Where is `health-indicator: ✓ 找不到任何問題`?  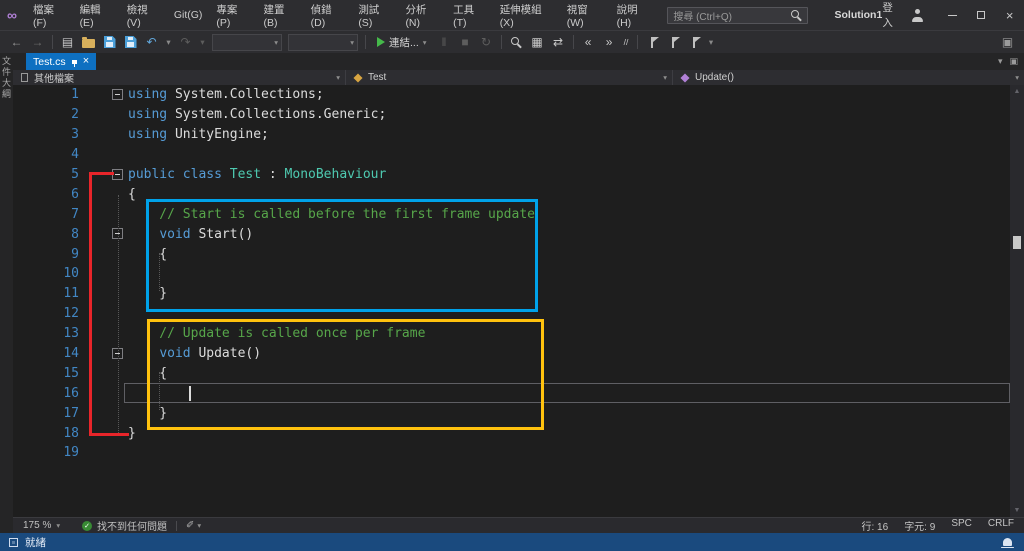 health-indicator: ✓ 找不到任何問題 is located at coordinates (124, 525).